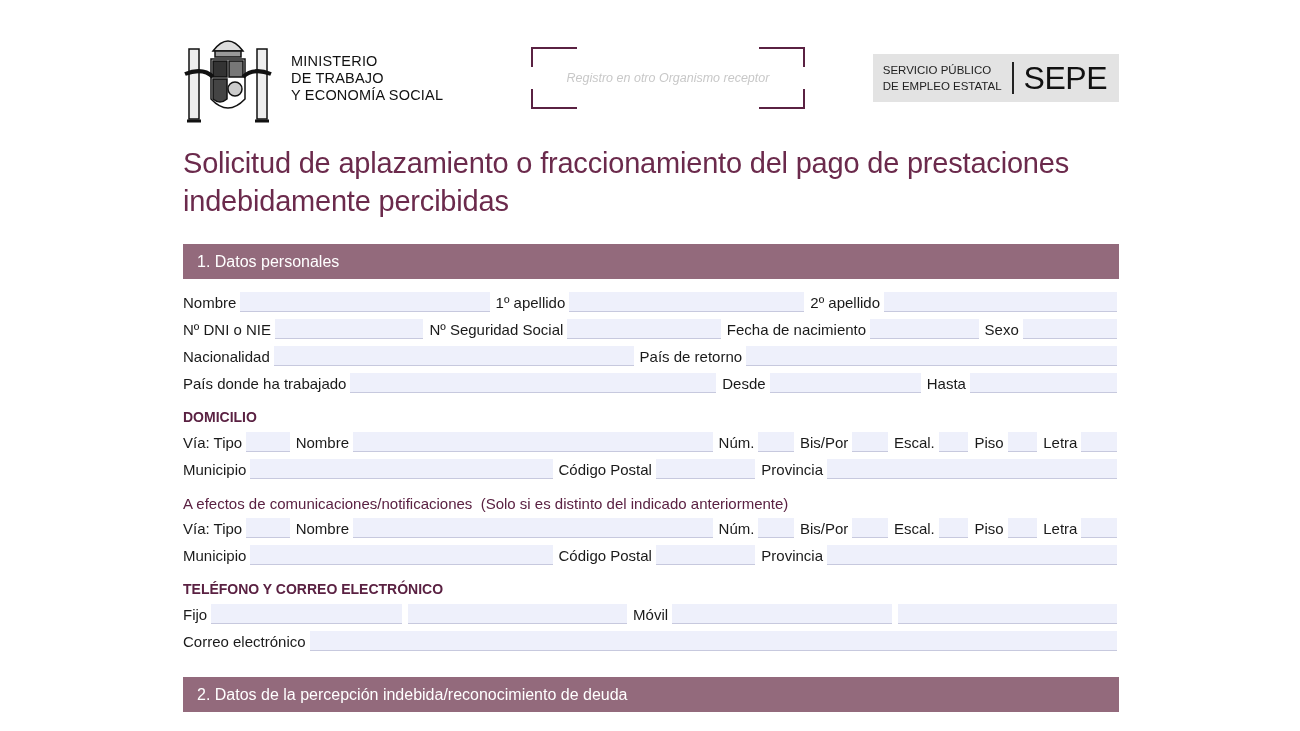 This screenshot has height=731, width=1300. What do you see at coordinates (691, 357) in the screenshot?
I see `field-label: País de retorno` at bounding box center [691, 357].